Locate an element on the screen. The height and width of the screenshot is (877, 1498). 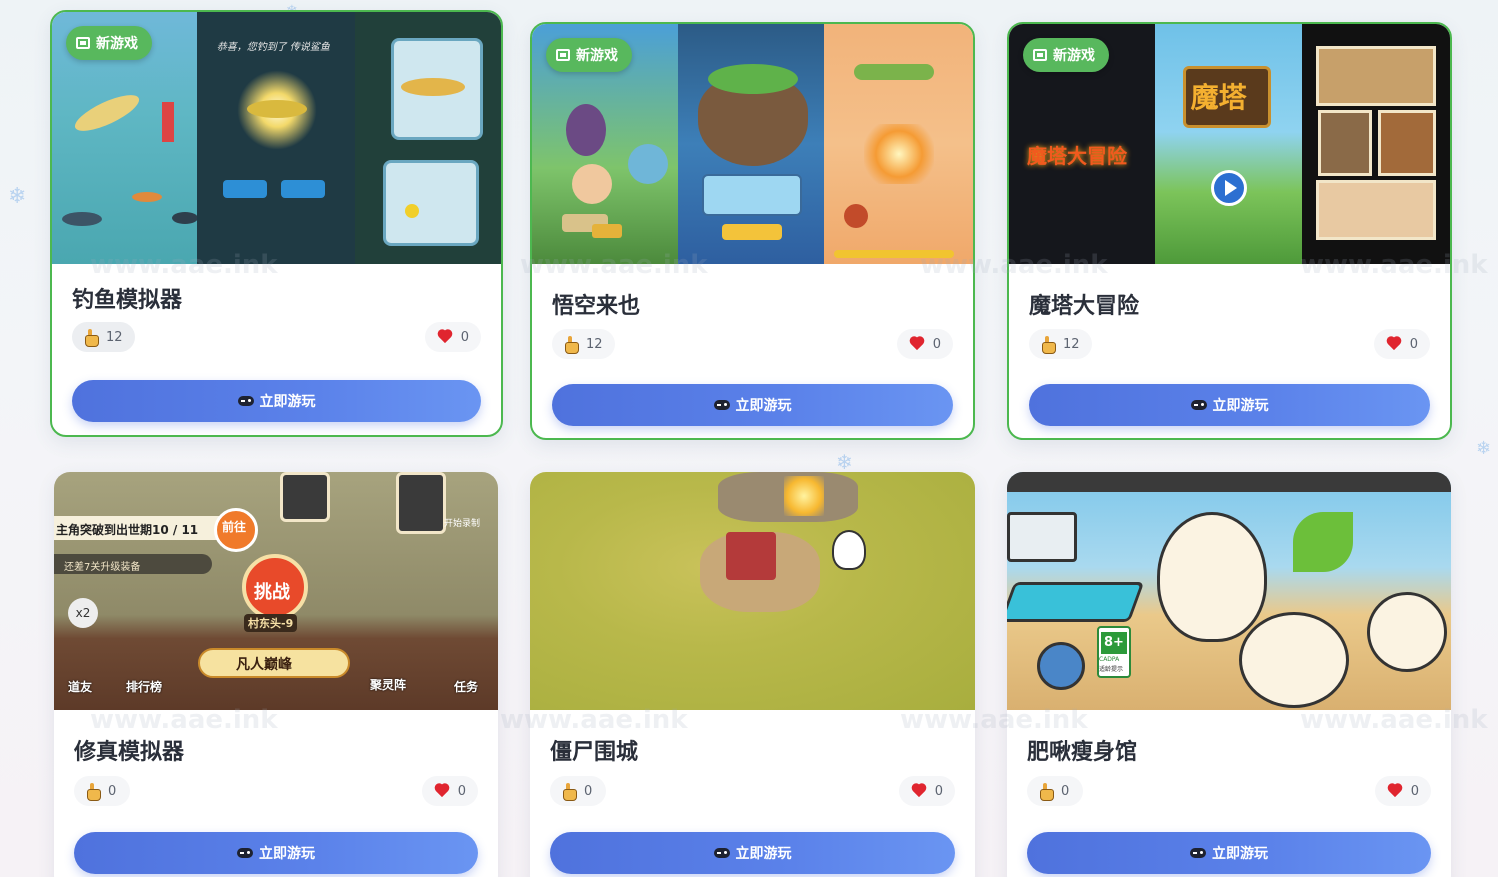
game-card: 8+ CADPA 适龄提示 肥啾瘦身馆 0 0 立即游玩 is located at coordinates (1229, 674).